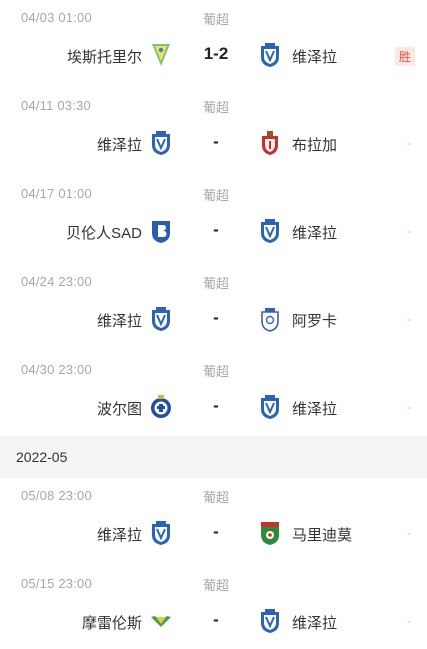 The image size is (427, 649). What do you see at coordinates (104, 232) in the screenshot?
I see `home-team-name: 贝伦人SAD` at bounding box center [104, 232].